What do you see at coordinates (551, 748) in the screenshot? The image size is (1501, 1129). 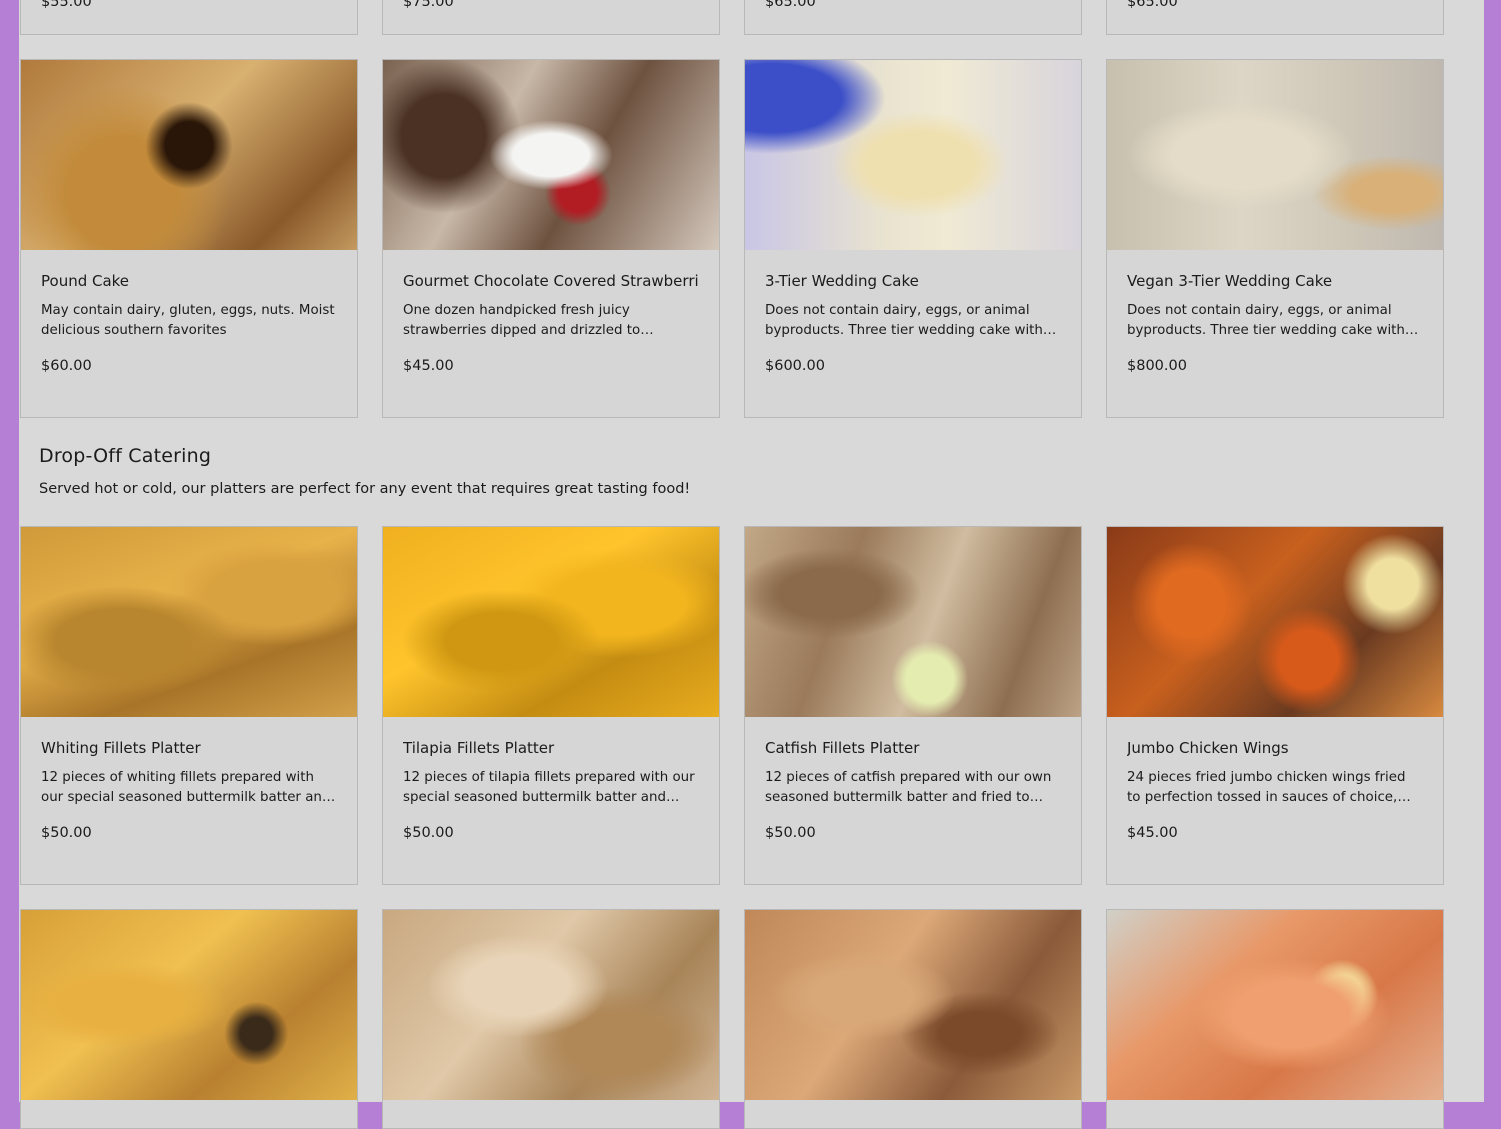 I see `product-title: Tilapia Fillets Platter` at bounding box center [551, 748].